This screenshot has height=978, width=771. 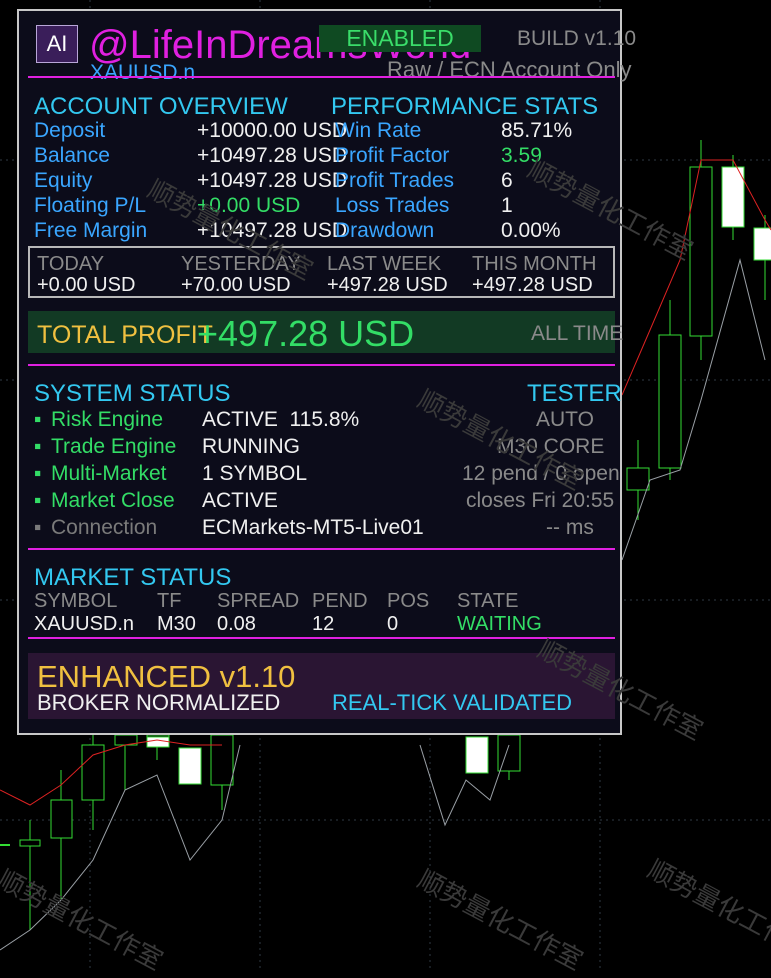 What do you see at coordinates (452, 702) in the screenshot?
I see `real-tick-validated-label: REAL-TICK VALIDATED` at bounding box center [452, 702].